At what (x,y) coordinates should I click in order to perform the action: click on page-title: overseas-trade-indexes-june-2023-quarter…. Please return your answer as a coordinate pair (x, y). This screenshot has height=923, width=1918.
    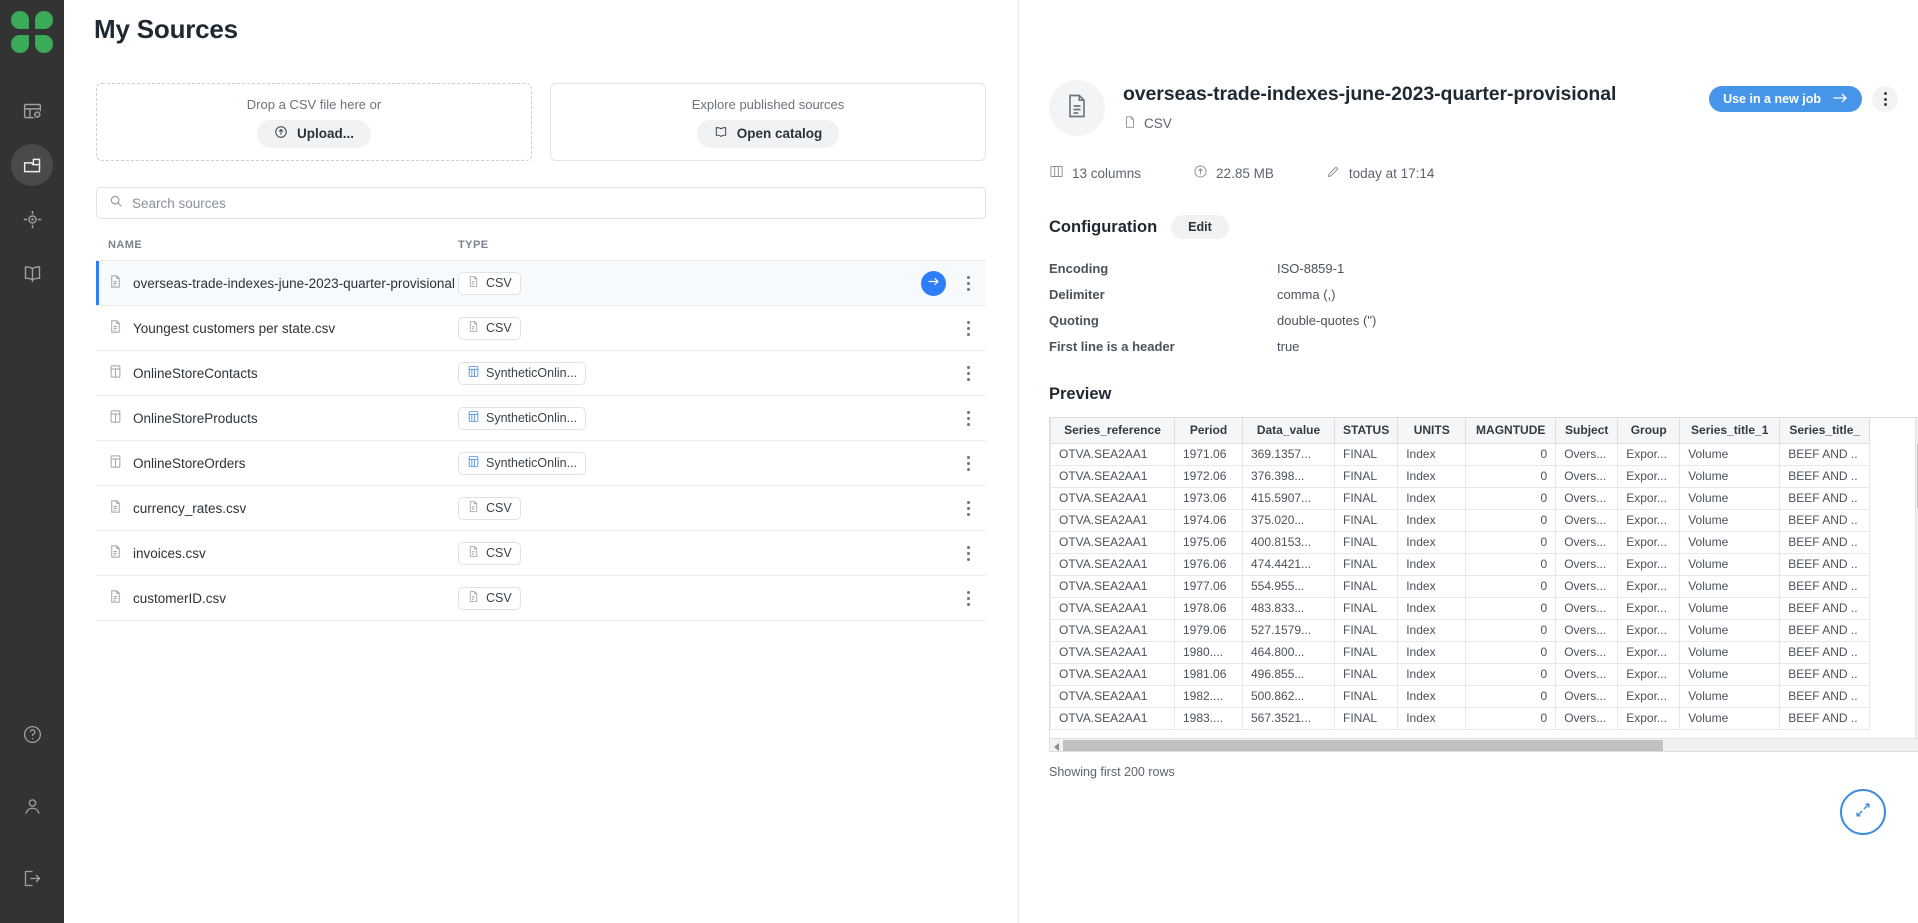
    Looking at the image, I should click on (1370, 94).